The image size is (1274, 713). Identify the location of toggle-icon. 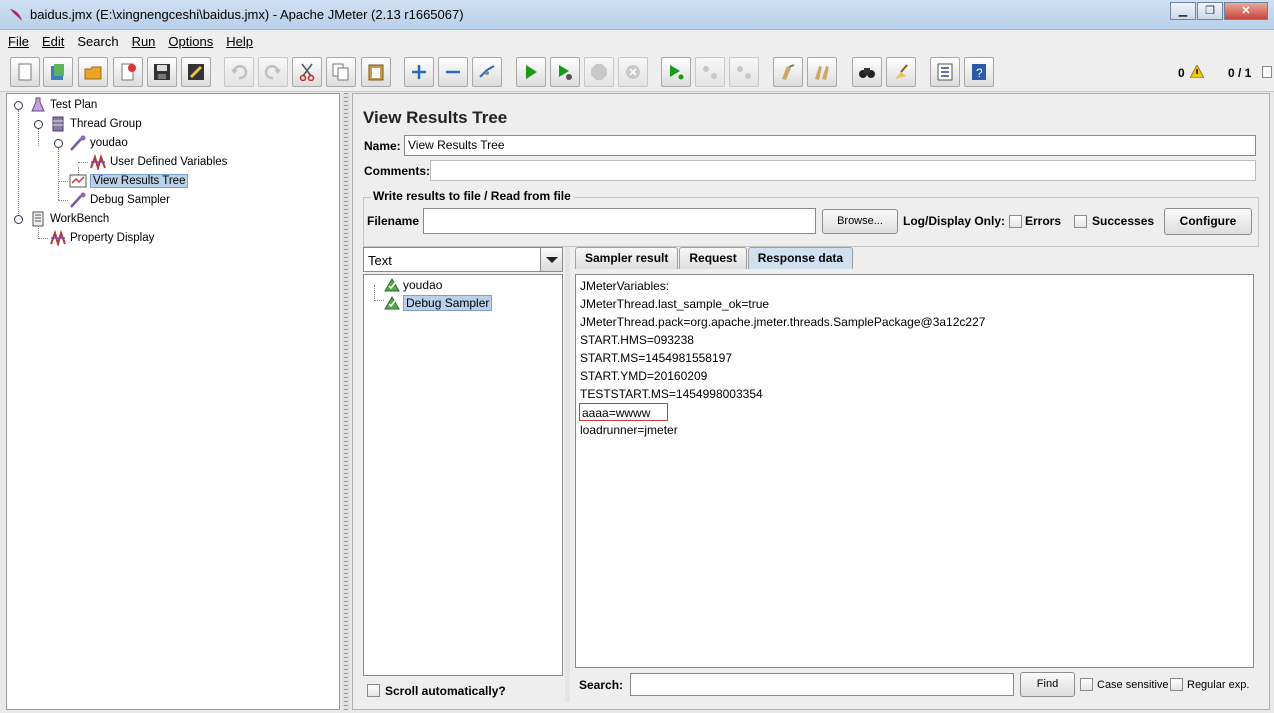
(487, 71).